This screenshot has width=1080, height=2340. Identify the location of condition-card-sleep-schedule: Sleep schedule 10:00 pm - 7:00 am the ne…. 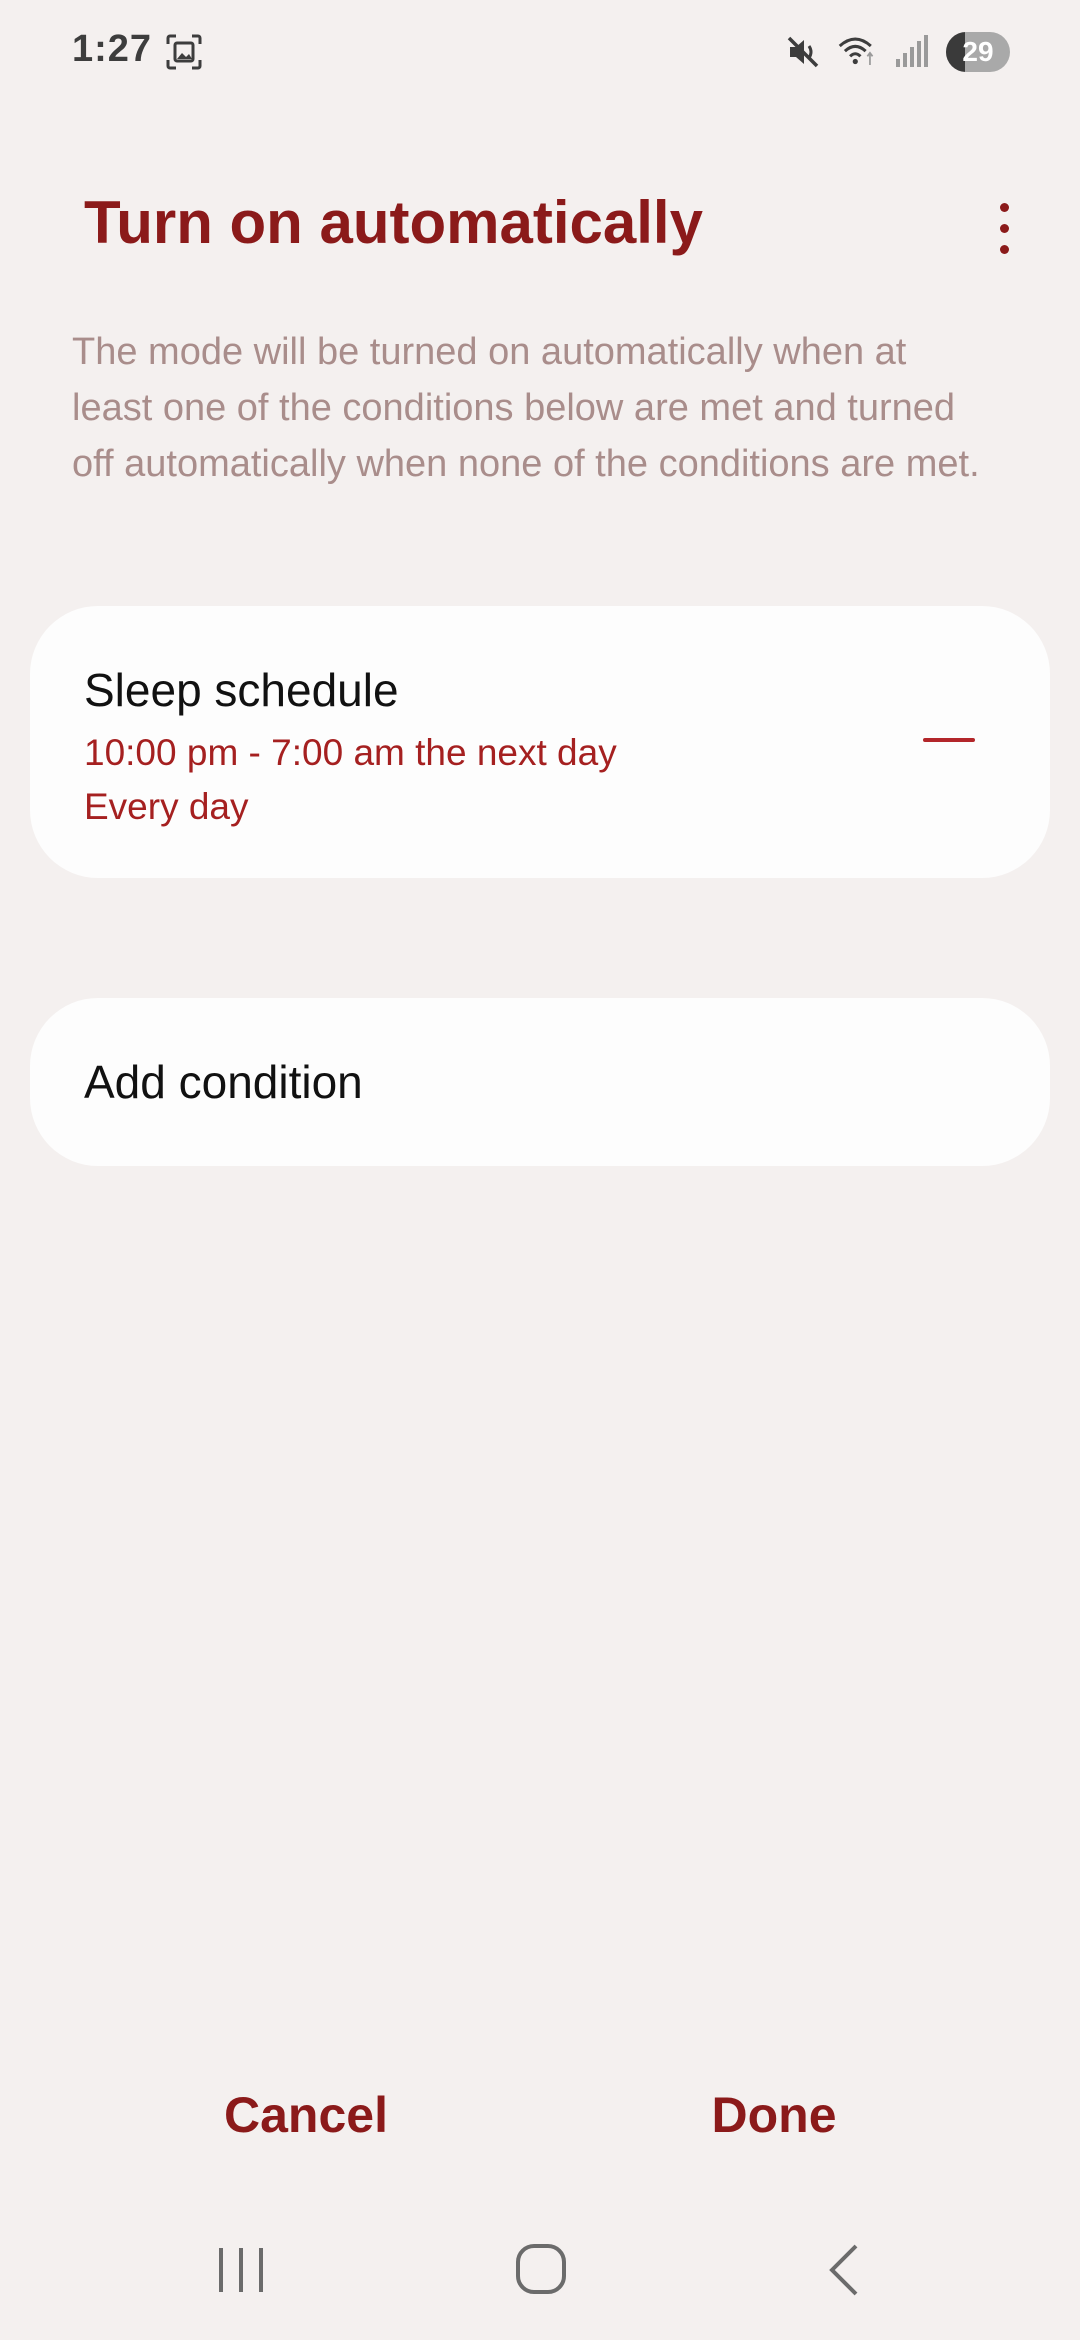
(540, 742).